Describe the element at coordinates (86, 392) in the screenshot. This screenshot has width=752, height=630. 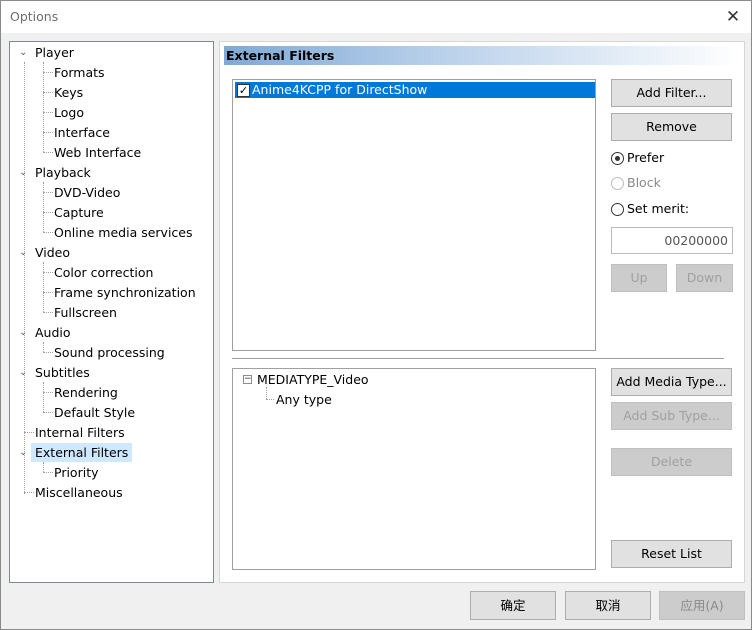
I see `tree-item-rendering: Rendering` at that location.